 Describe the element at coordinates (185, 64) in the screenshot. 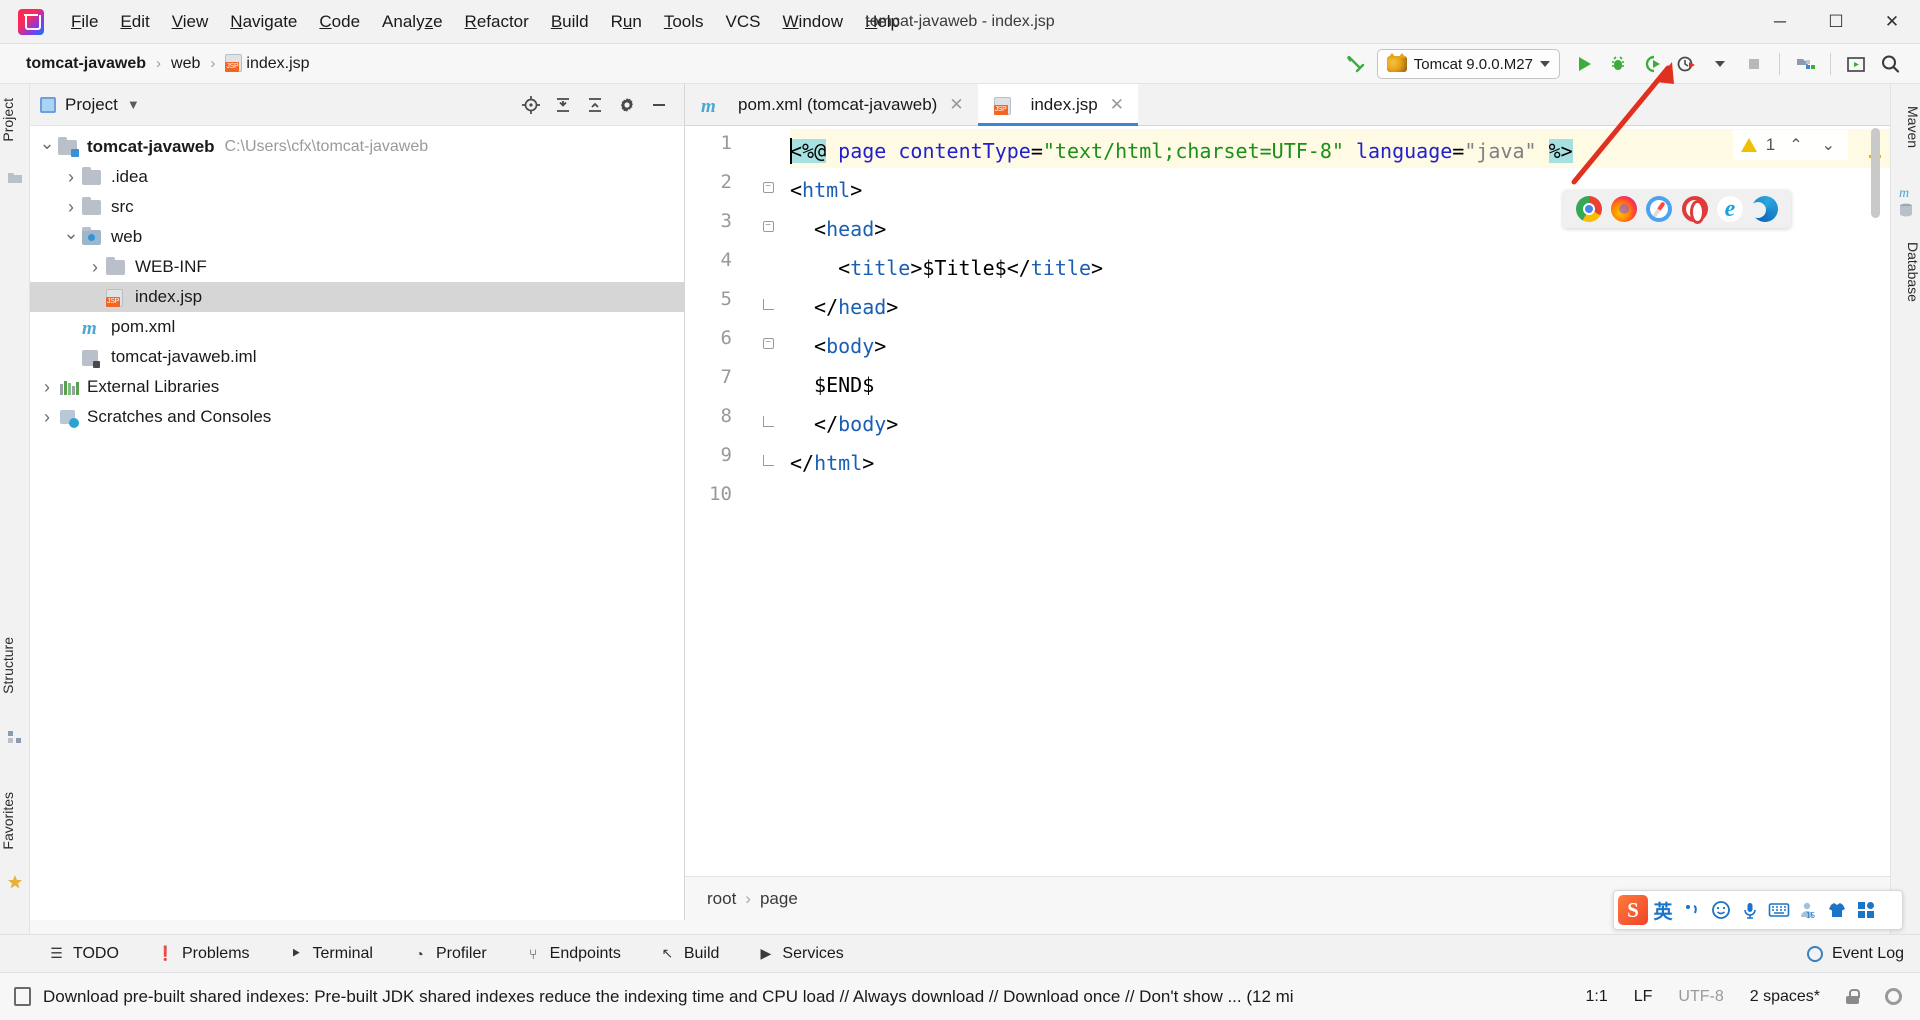

I see `breadcrumb-item-web: web` at that location.